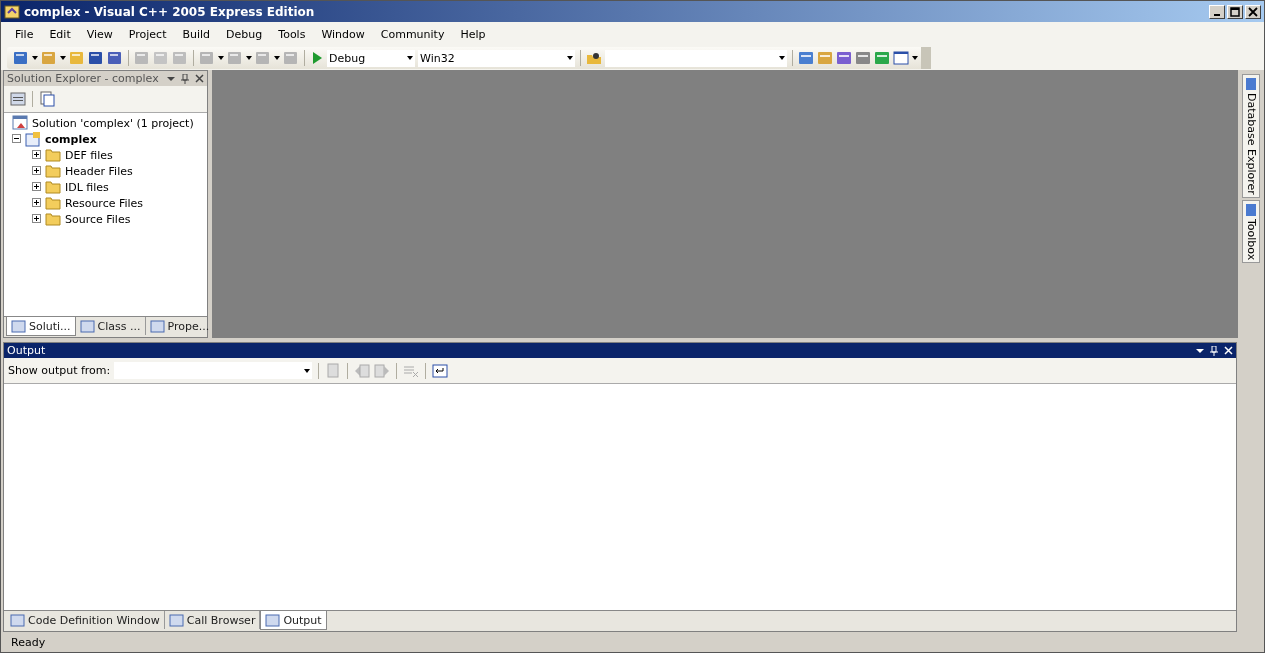 This screenshot has height=653, width=1265. What do you see at coordinates (26, 350) in the screenshot?
I see `panel-title: Output` at bounding box center [26, 350].